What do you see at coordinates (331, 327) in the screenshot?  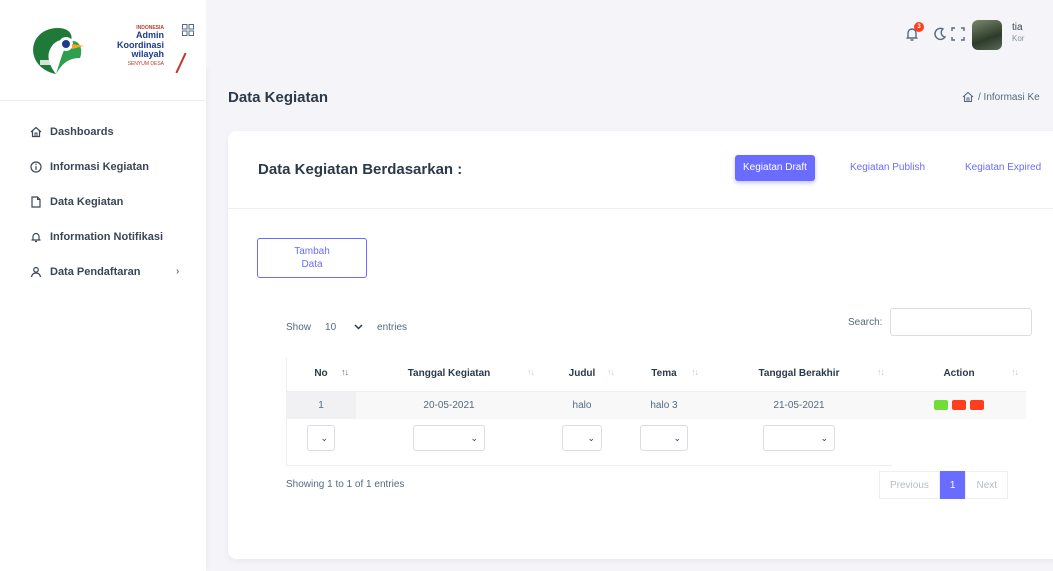 I see `entries-value: 10` at bounding box center [331, 327].